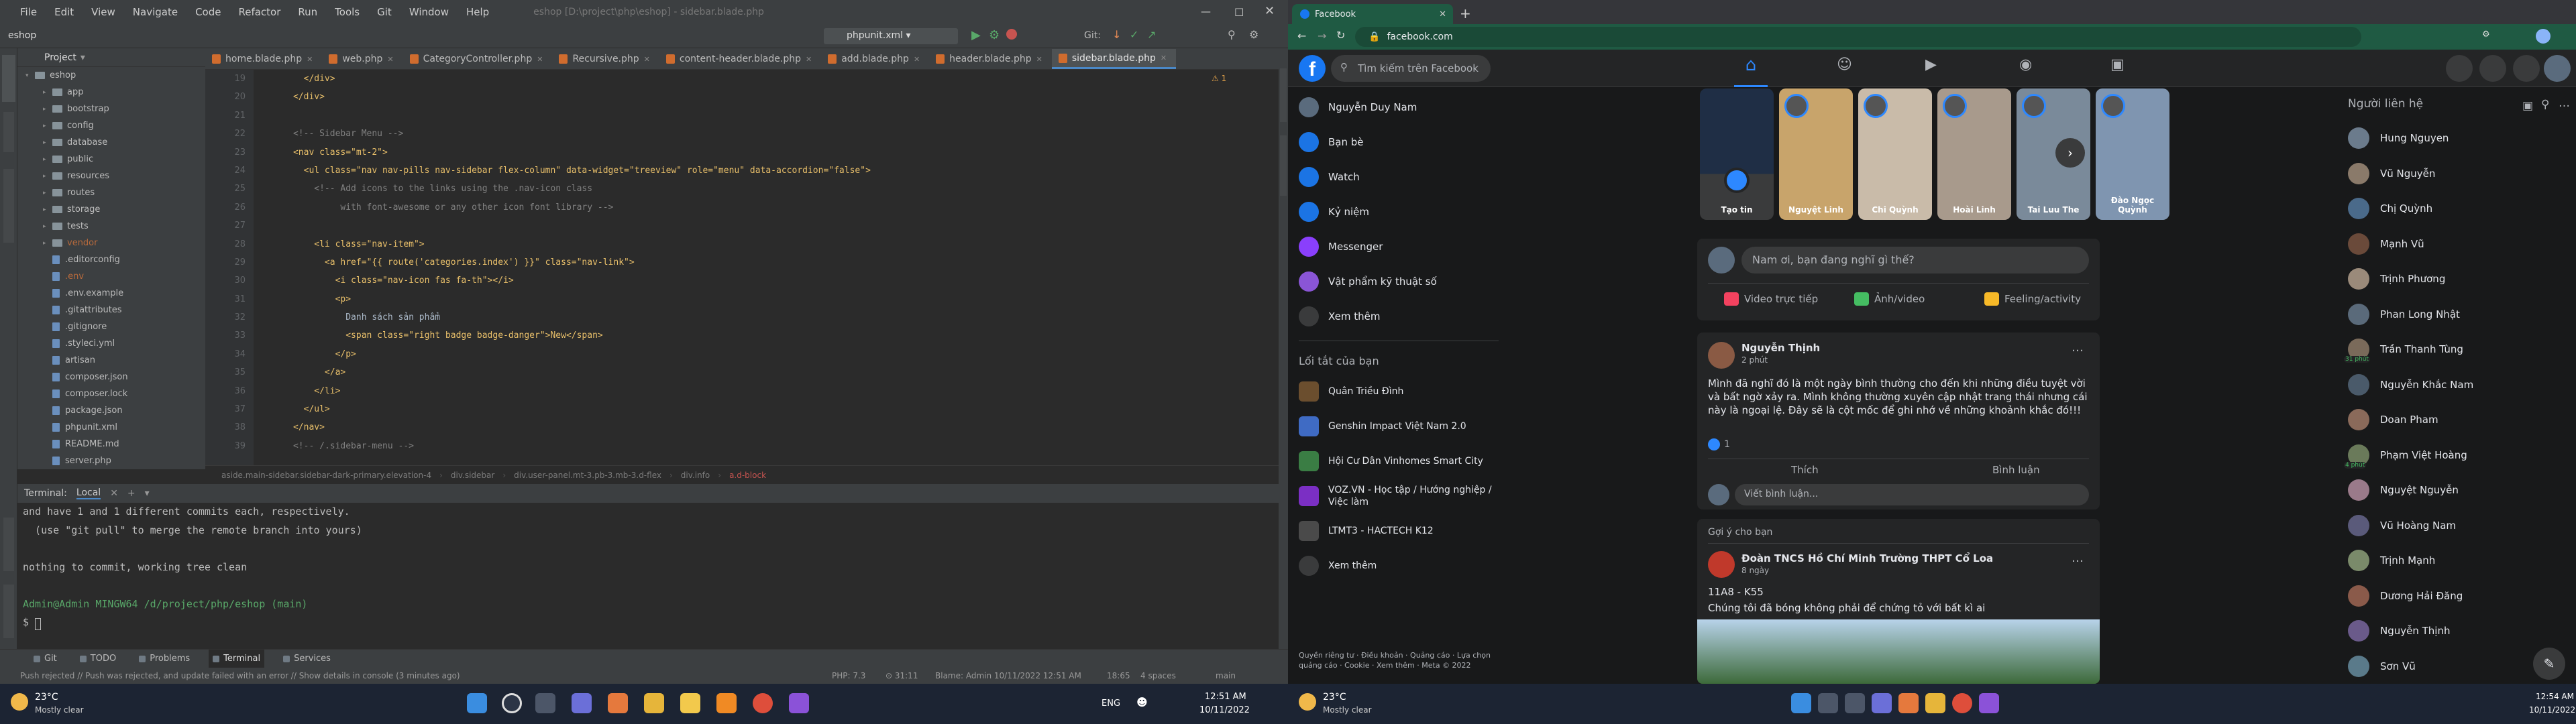 Image resolution: width=2576 pixels, height=724 pixels. I want to click on contact-item: Trịnh Mạnh, so click(2452, 561).